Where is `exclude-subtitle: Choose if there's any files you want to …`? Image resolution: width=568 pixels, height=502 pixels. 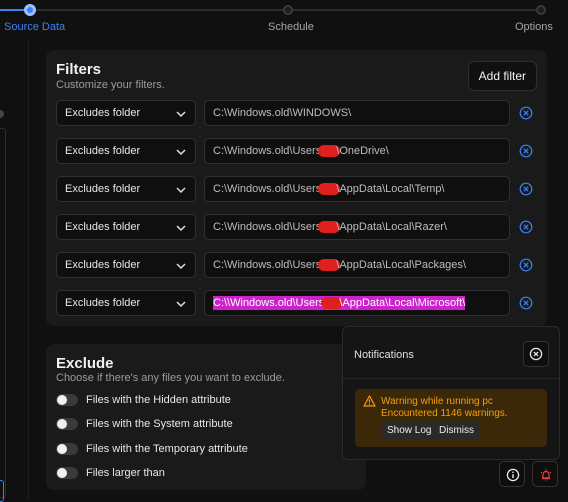
exclude-subtitle: Choose if there's any files you want to … is located at coordinates (170, 378).